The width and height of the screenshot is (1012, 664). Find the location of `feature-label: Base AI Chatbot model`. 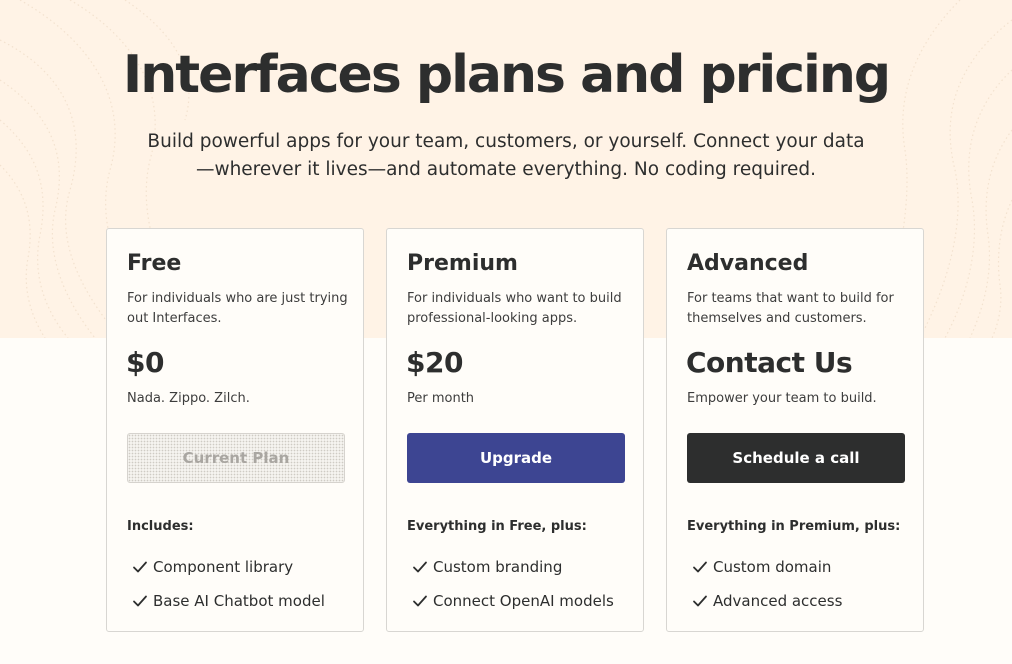

feature-label: Base AI Chatbot model is located at coordinates (239, 601).